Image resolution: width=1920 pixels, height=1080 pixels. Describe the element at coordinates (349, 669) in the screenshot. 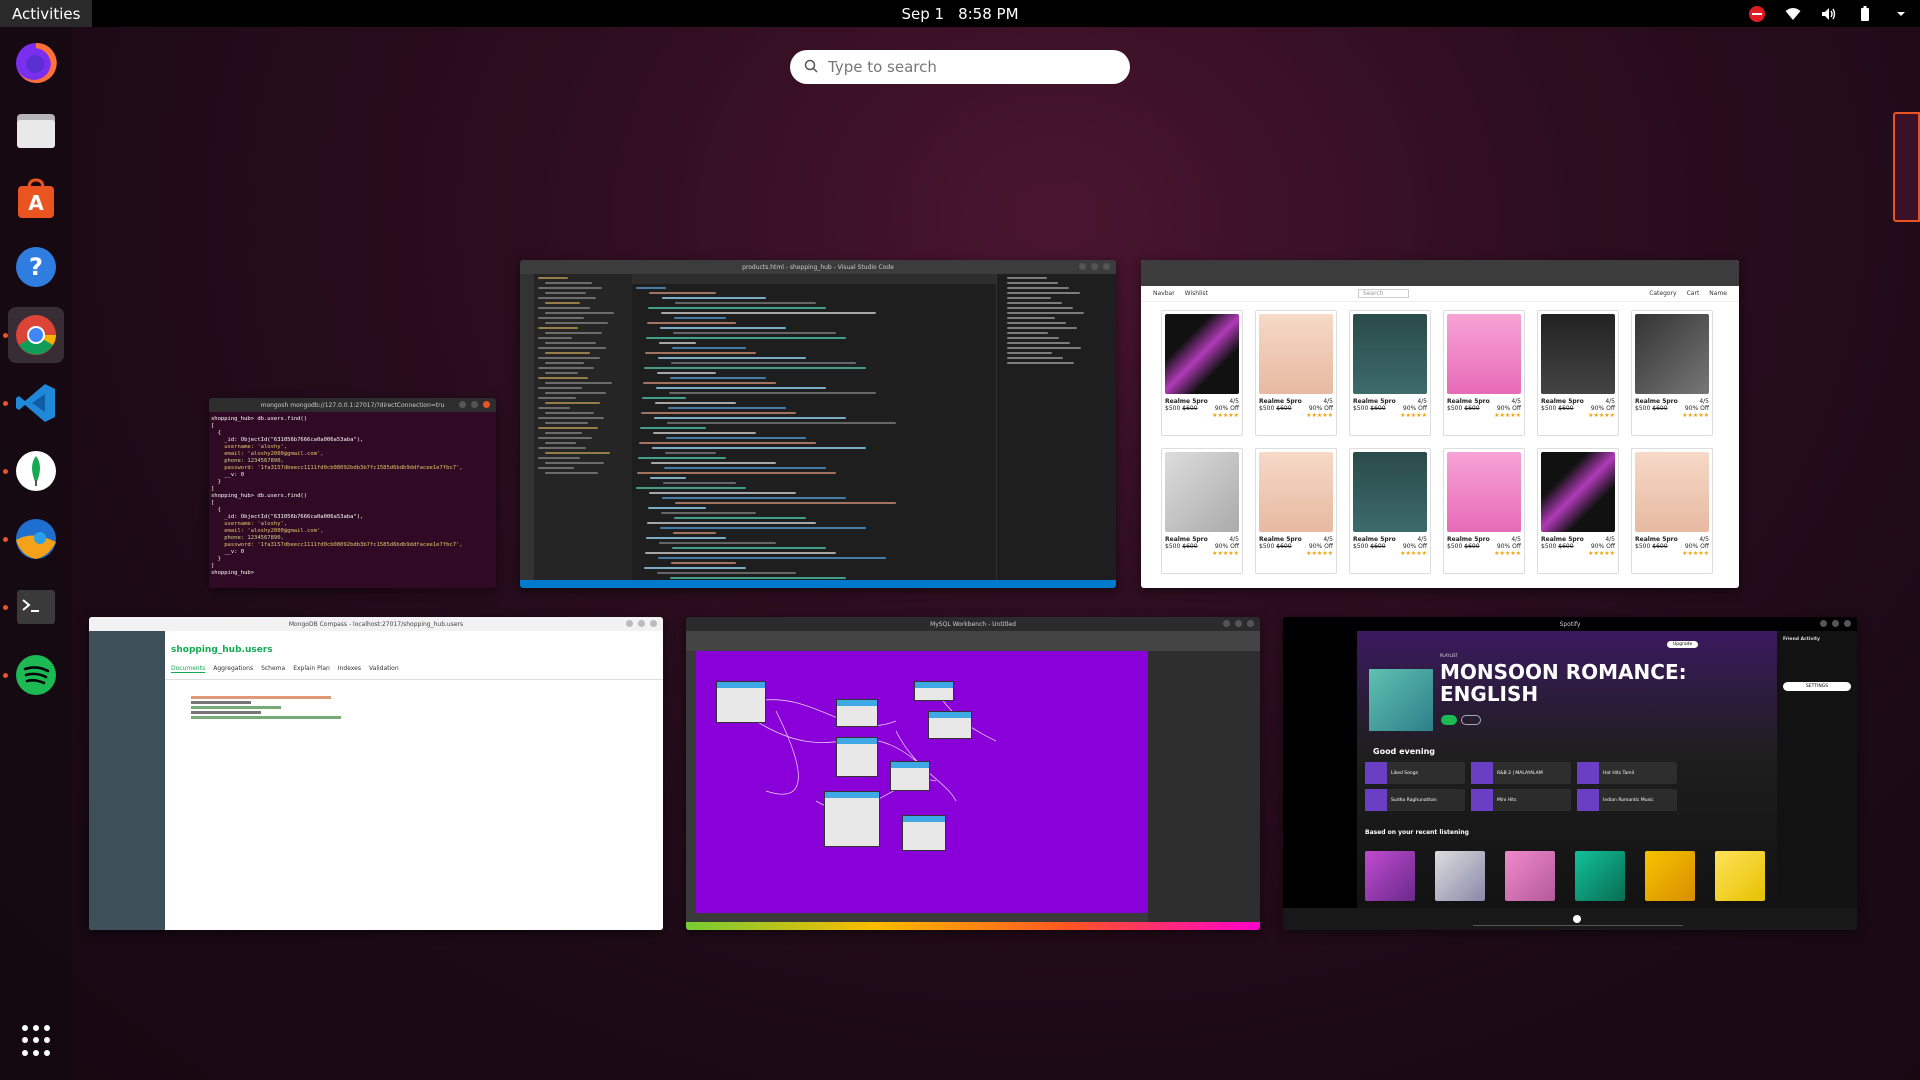

I see `compass-tab: Indexes` at that location.